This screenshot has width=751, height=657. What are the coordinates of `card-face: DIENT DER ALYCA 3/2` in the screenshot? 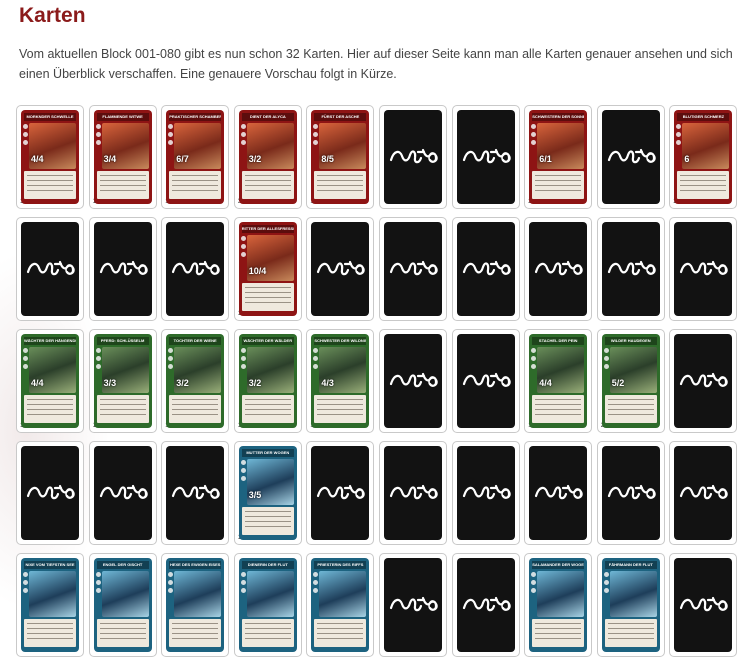 It's located at (267, 157).